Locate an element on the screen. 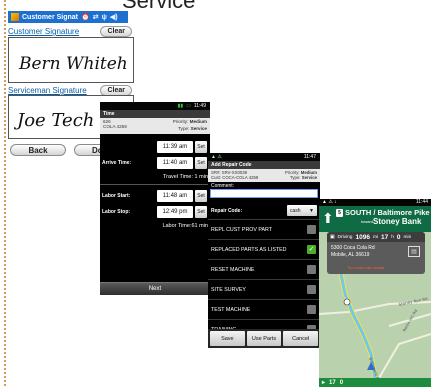  customer-signature-ink: Bern Whiteh is located at coordinates (73, 64).